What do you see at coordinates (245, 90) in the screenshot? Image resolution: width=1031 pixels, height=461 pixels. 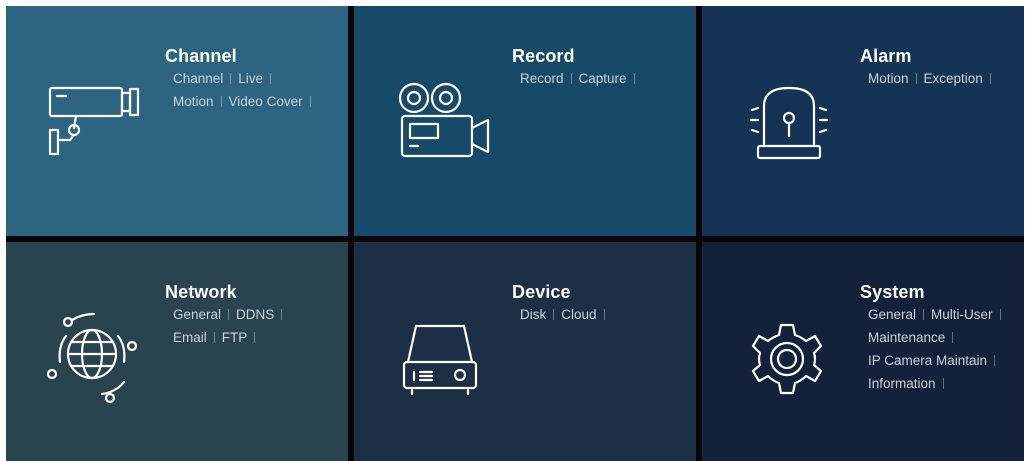 I see `channel-submenu: Channel Live Motion Video Cover` at bounding box center [245, 90].